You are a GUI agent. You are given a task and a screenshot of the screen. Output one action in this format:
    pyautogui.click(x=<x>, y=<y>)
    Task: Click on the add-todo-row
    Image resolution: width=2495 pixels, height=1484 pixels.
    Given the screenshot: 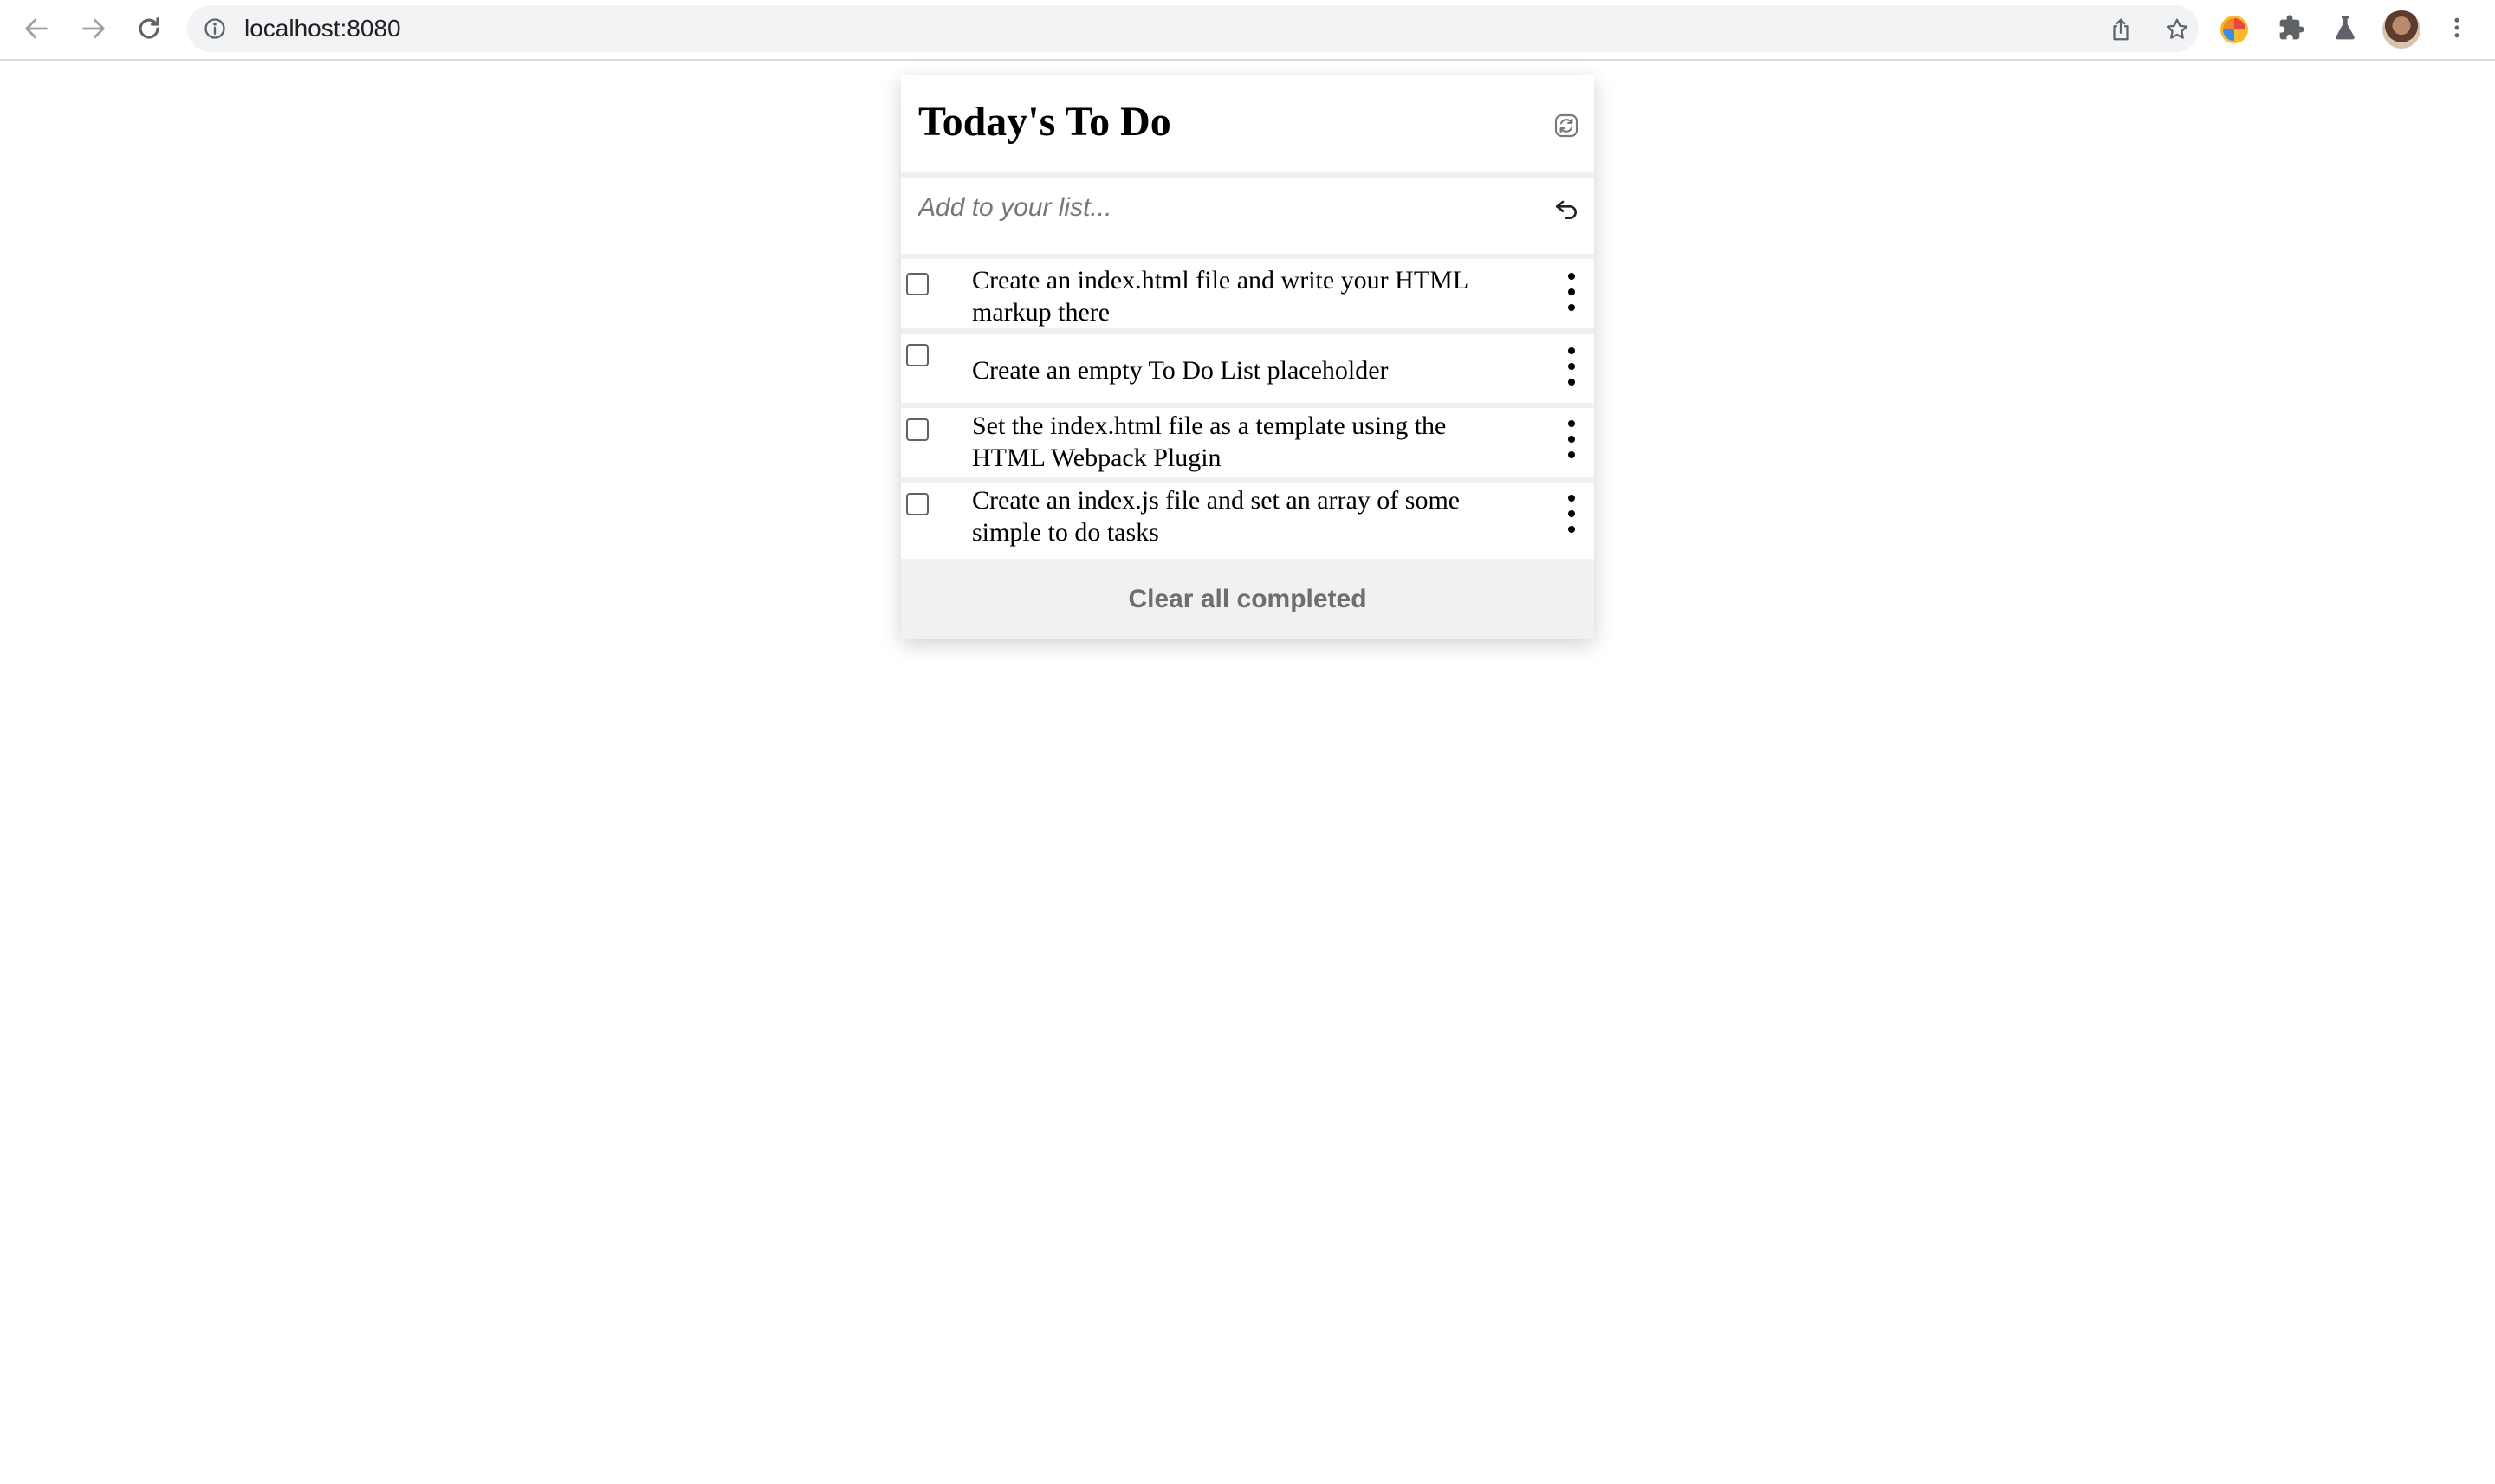 What is the action you would take?
    pyautogui.click(x=1247, y=218)
    